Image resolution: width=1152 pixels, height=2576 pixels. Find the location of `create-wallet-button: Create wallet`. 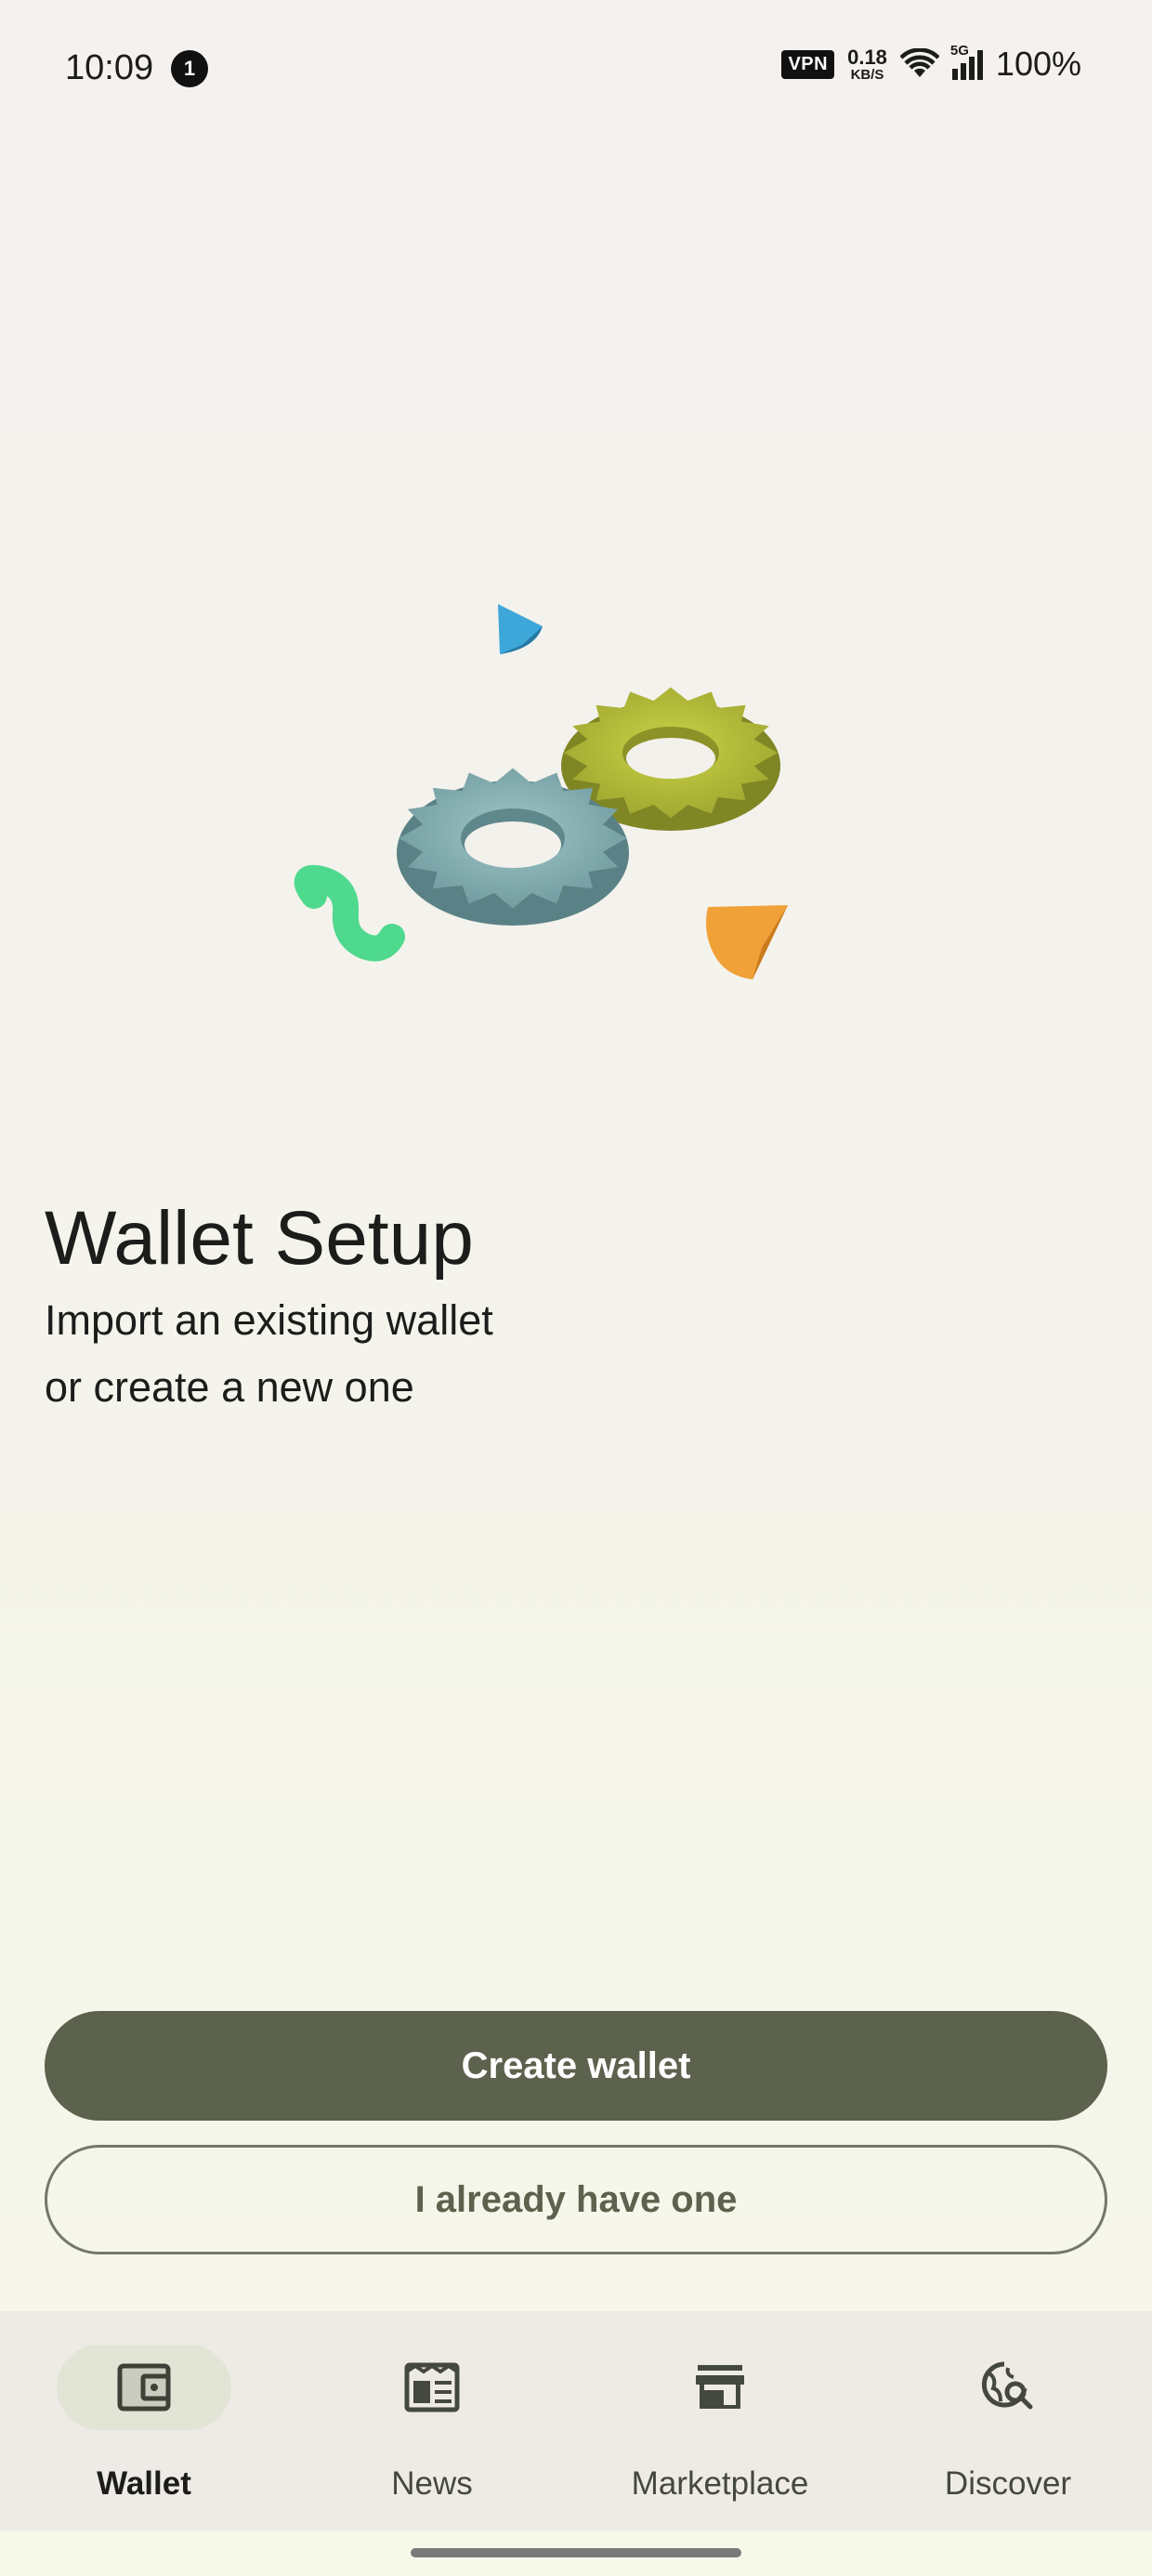

create-wallet-button: Create wallet is located at coordinates (576, 2066).